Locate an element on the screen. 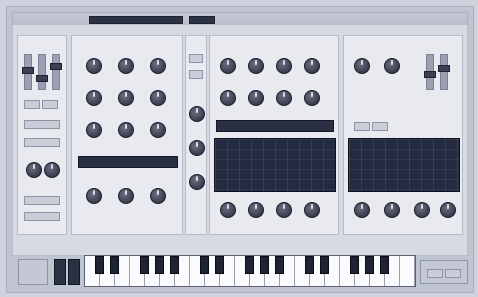  filter-display-grid is located at coordinates (275, 165).